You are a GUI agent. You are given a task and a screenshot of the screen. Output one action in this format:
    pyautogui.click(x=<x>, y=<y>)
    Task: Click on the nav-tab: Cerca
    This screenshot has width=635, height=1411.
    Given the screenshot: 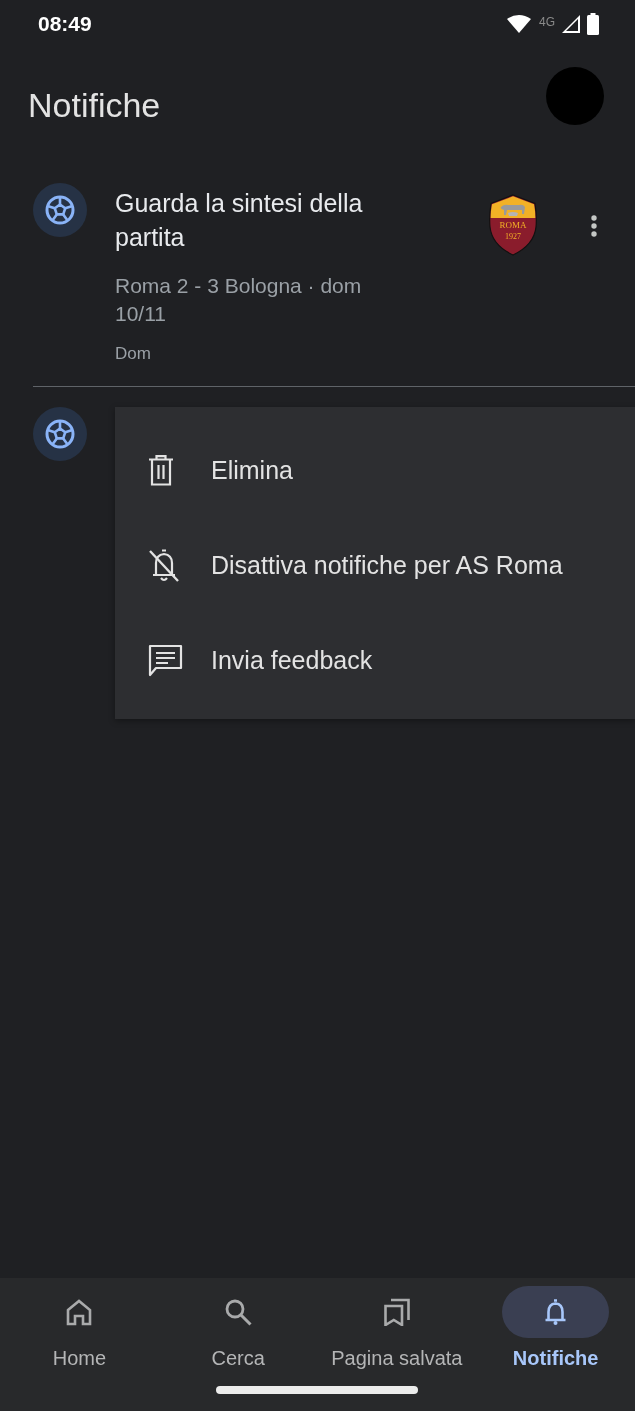 What is the action you would take?
    pyautogui.click(x=238, y=1326)
    